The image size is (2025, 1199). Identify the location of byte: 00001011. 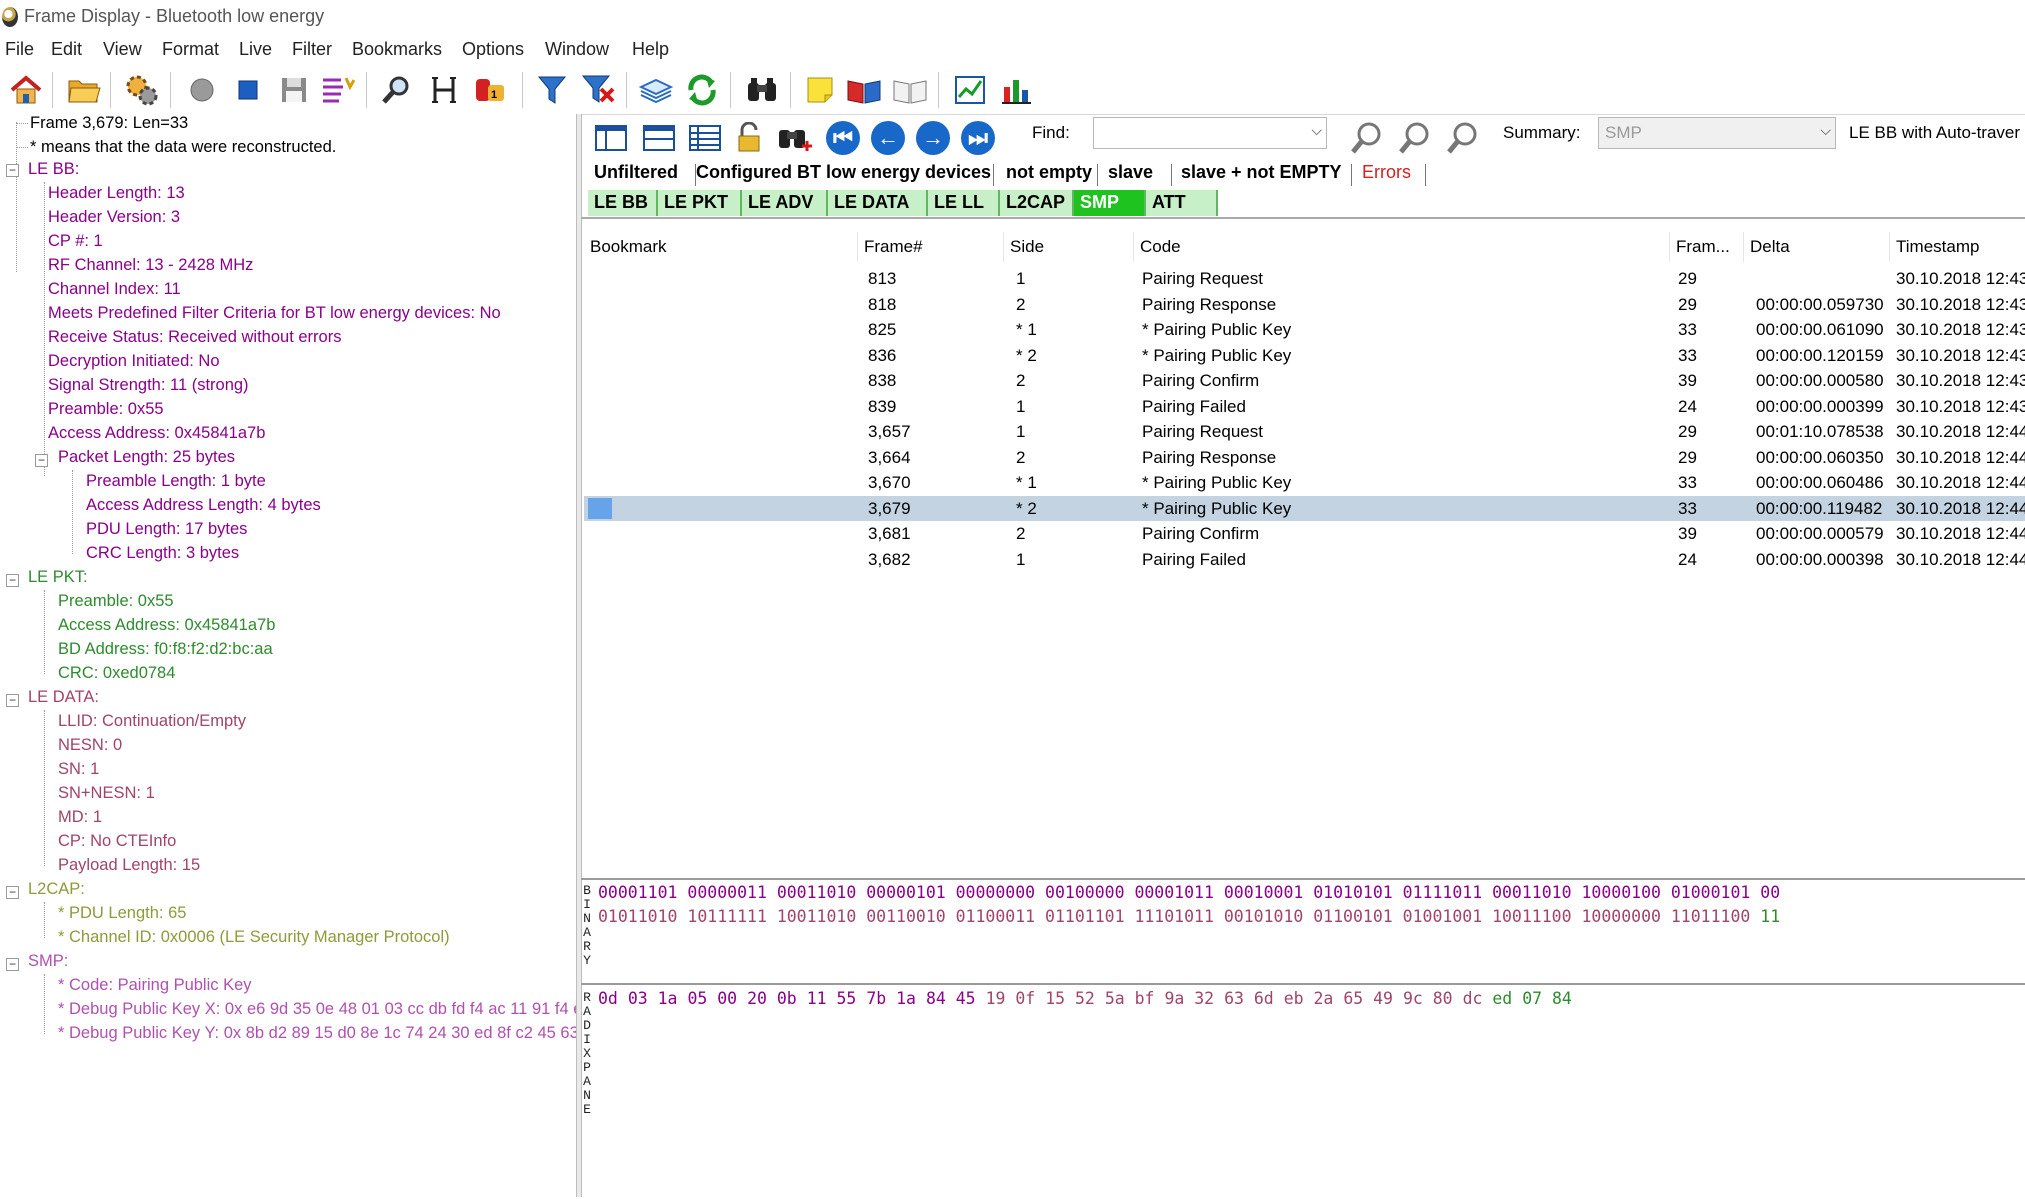
(1178, 892).